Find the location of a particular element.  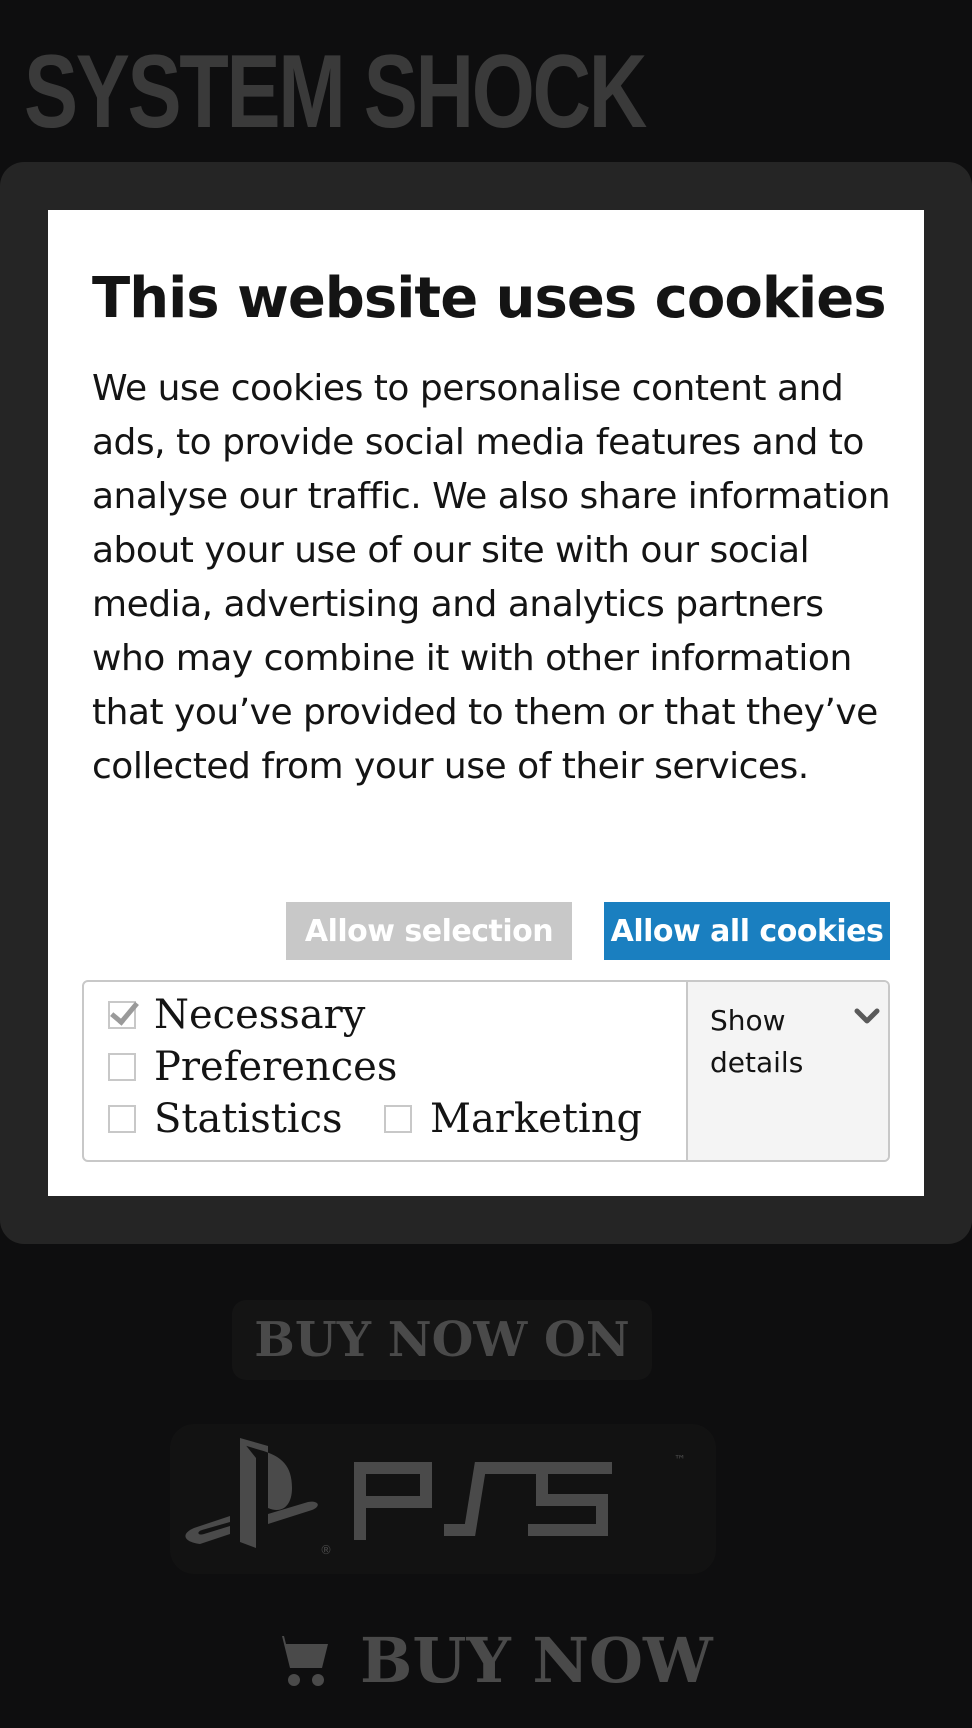

option-preferences: Preferences is located at coordinates (252, 1067).